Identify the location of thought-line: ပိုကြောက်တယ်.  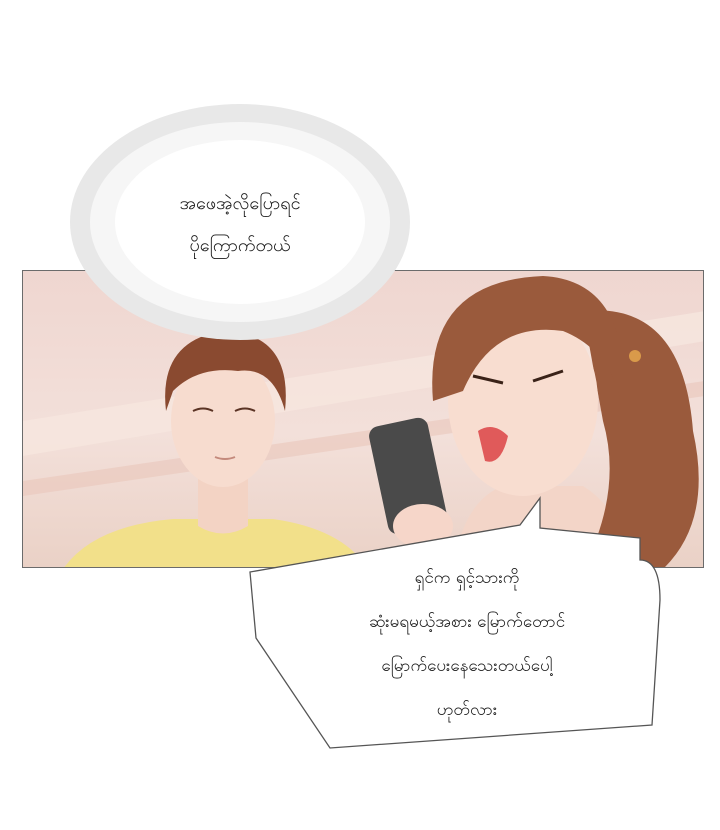
(240, 245).